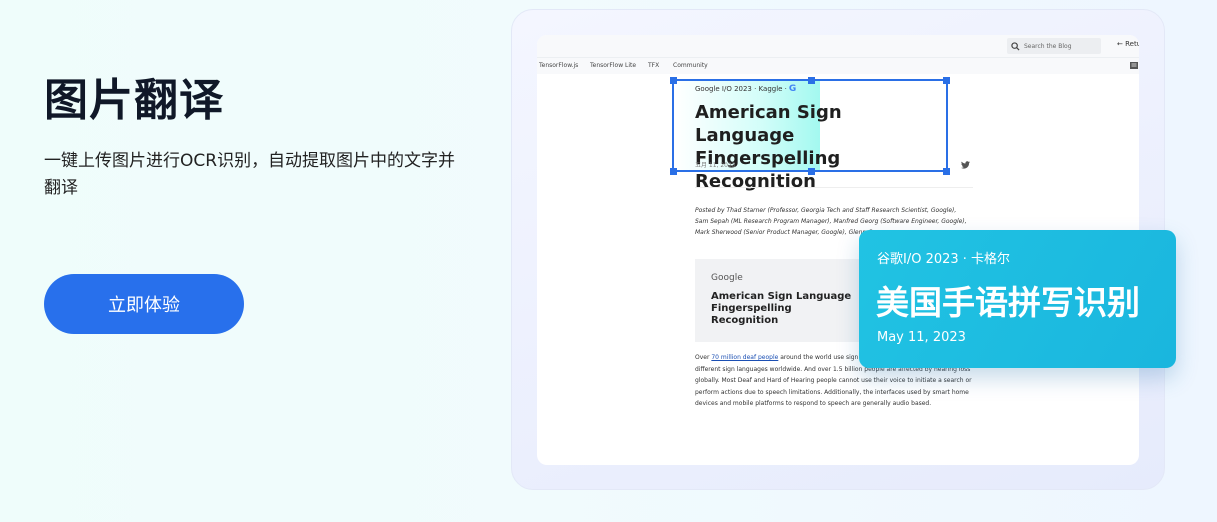  Describe the element at coordinates (768, 124) in the screenshot. I see `article-title-line1: American Sign Language` at that location.